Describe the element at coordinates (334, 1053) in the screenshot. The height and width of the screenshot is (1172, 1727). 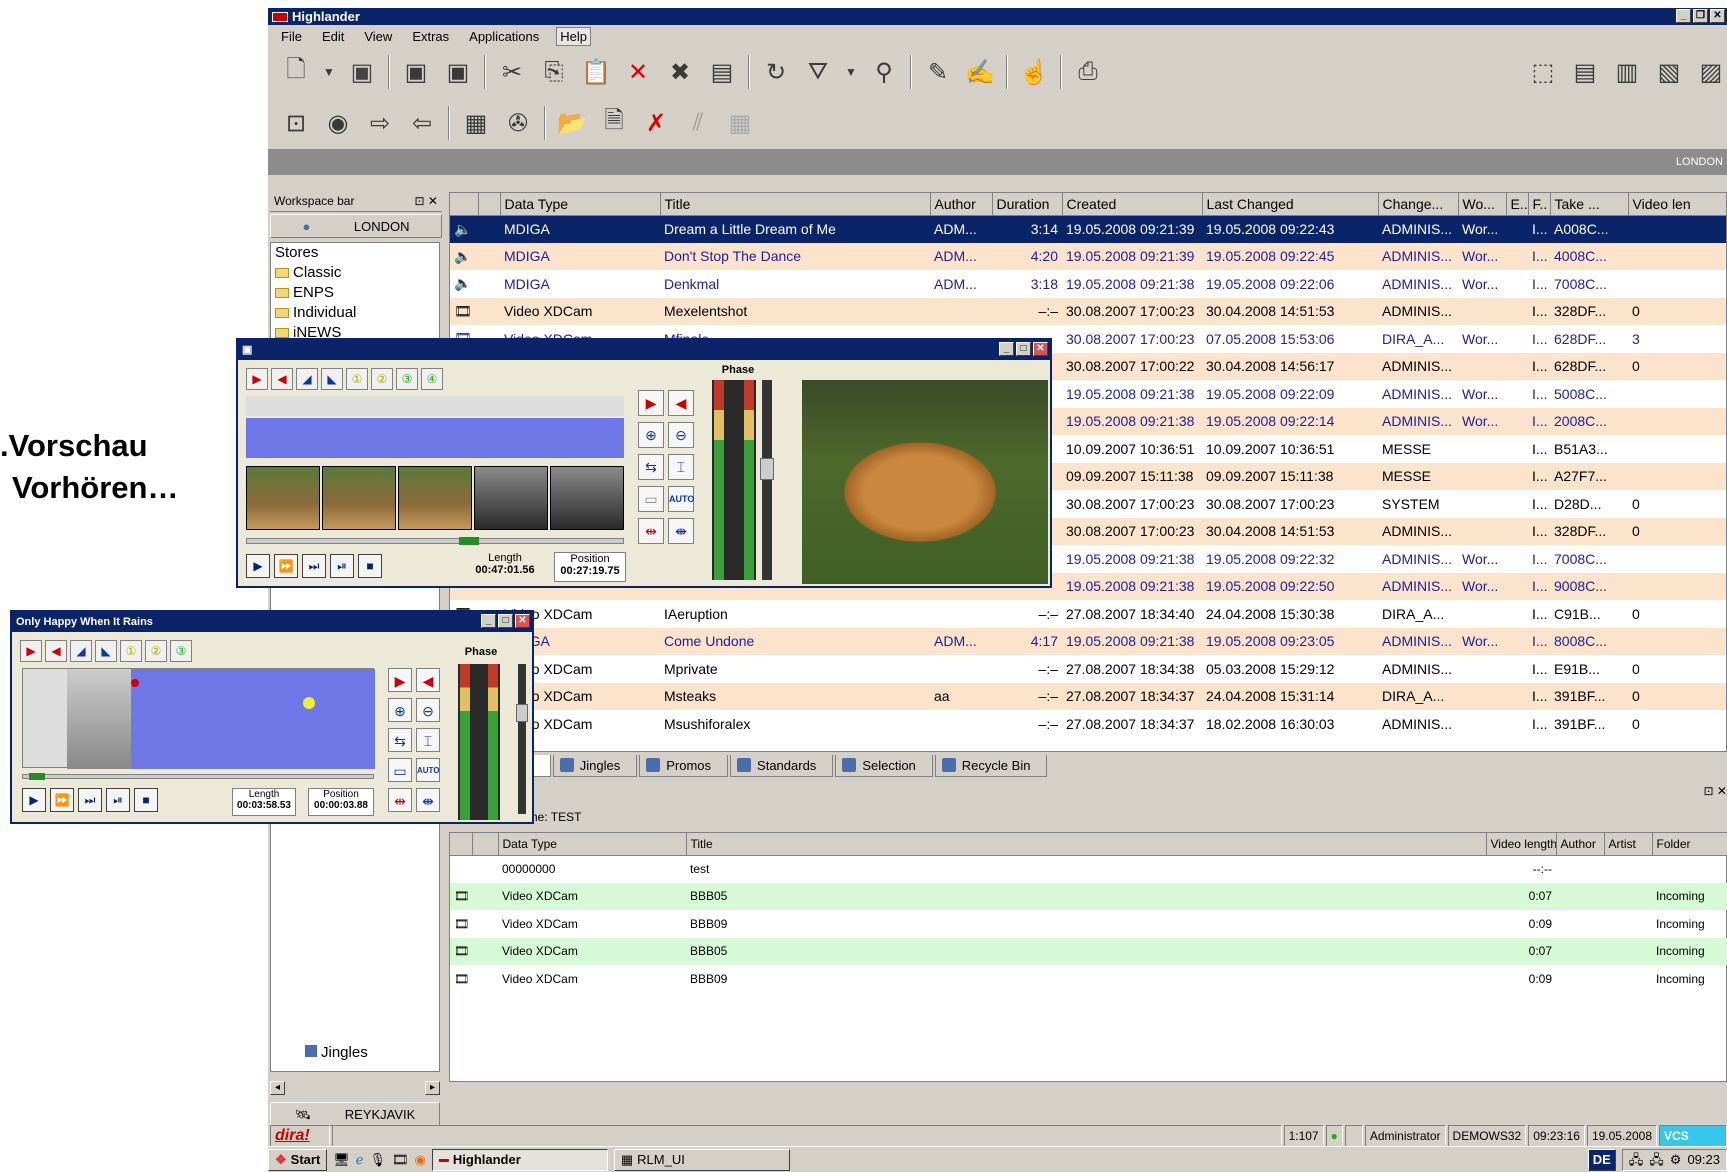
I see `tree-item-jingles: Jingles` at that location.